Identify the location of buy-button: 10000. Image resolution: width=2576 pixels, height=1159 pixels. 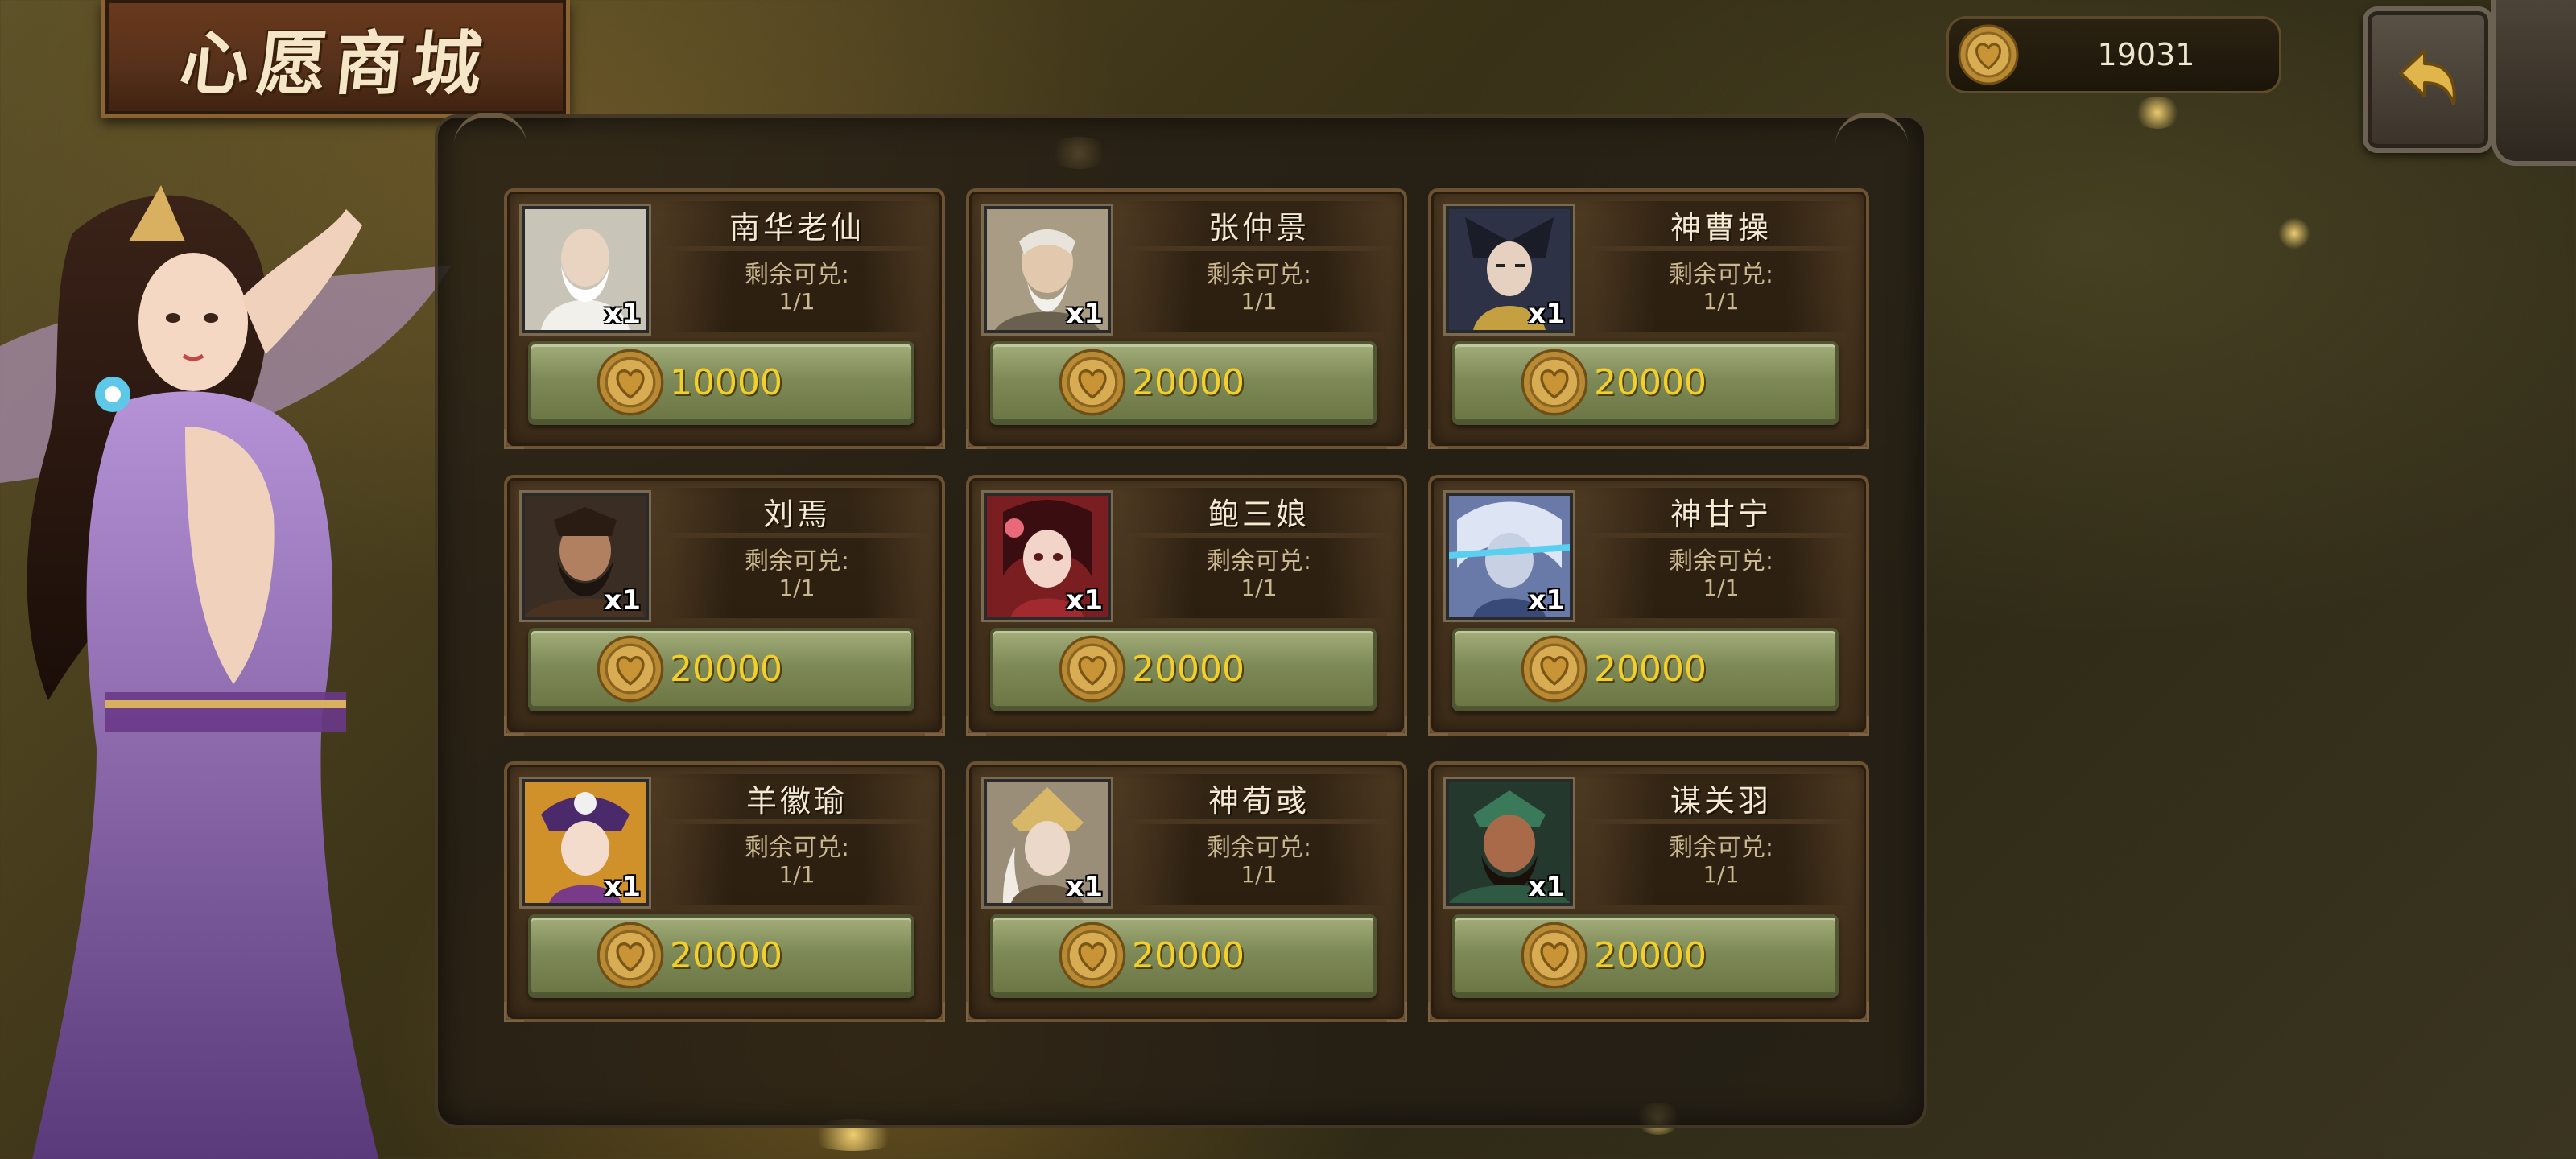
(721, 383).